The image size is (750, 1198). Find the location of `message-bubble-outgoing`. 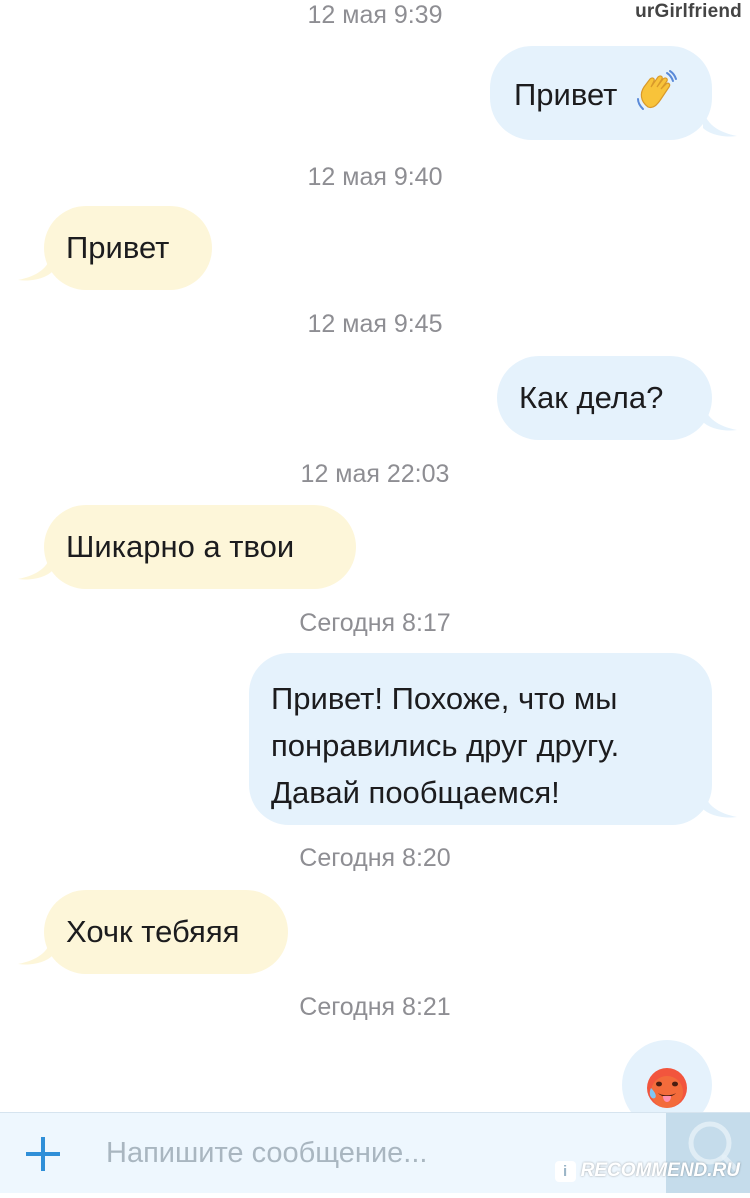

message-bubble-outgoing is located at coordinates (667, 1076).